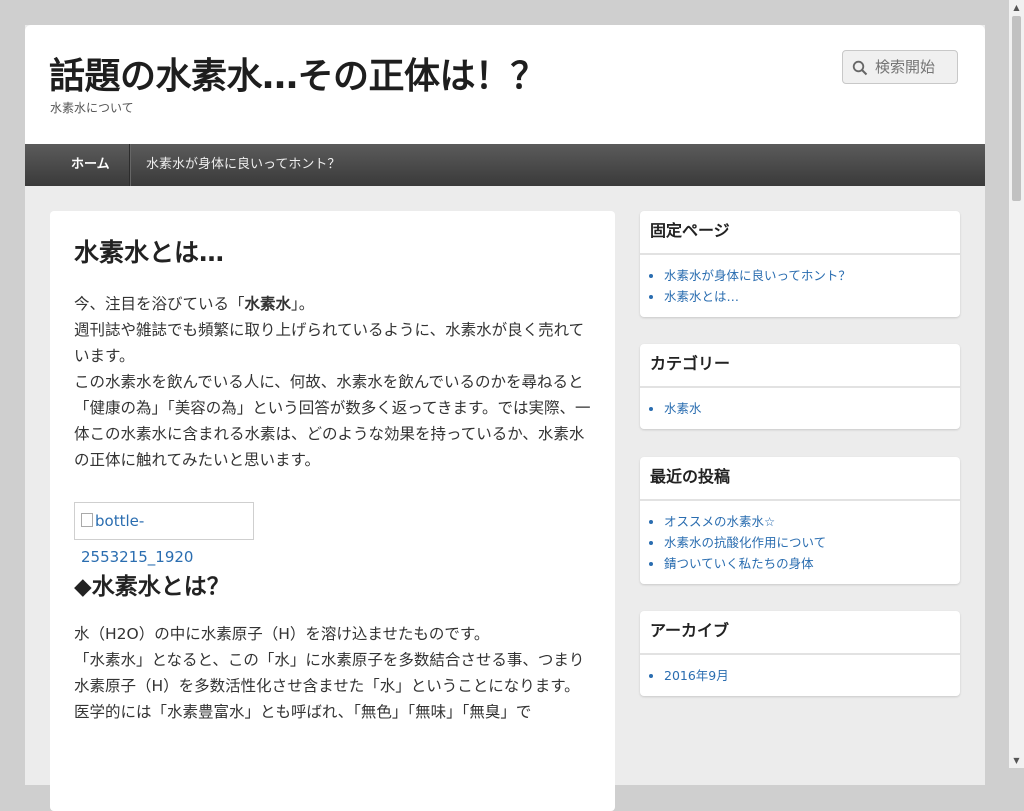 The image size is (1024, 811). I want to click on section-heading: ◆水素水とは？, so click(152, 587).